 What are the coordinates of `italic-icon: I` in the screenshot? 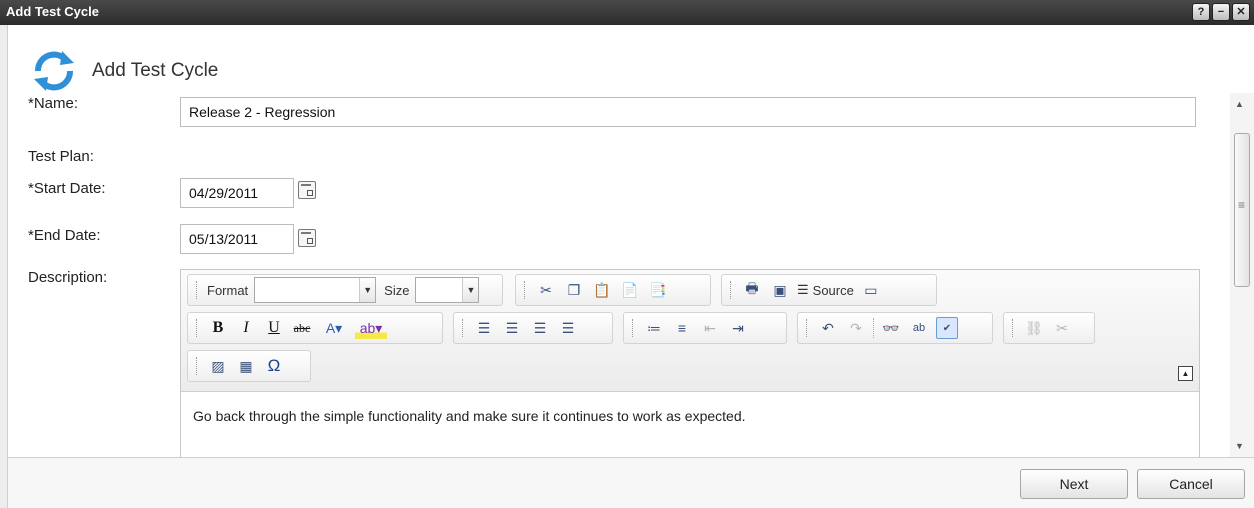 It's located at (246, 328).